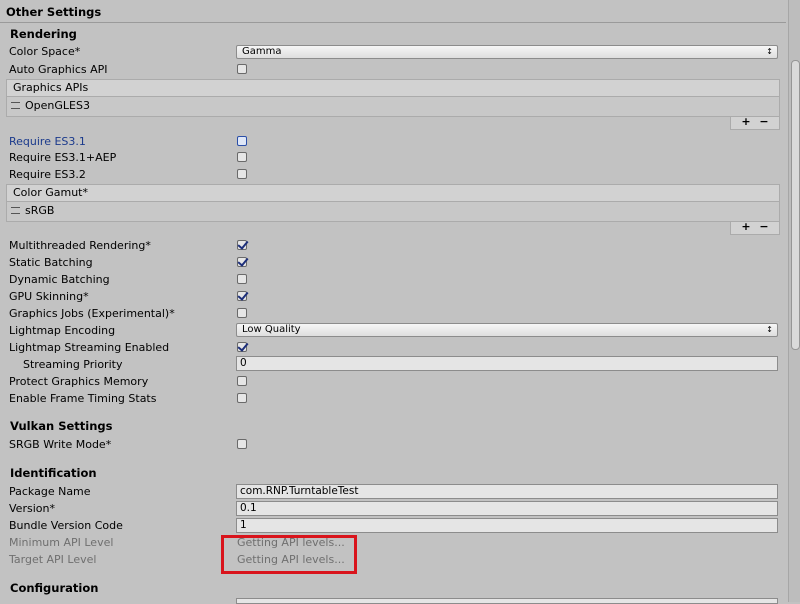 This screenshot has height=604, width=800. What do you see at coordinates (45, 51) in the screenshot?
I see `color-space-label: Color Space*` at bounding box center [45, 51].